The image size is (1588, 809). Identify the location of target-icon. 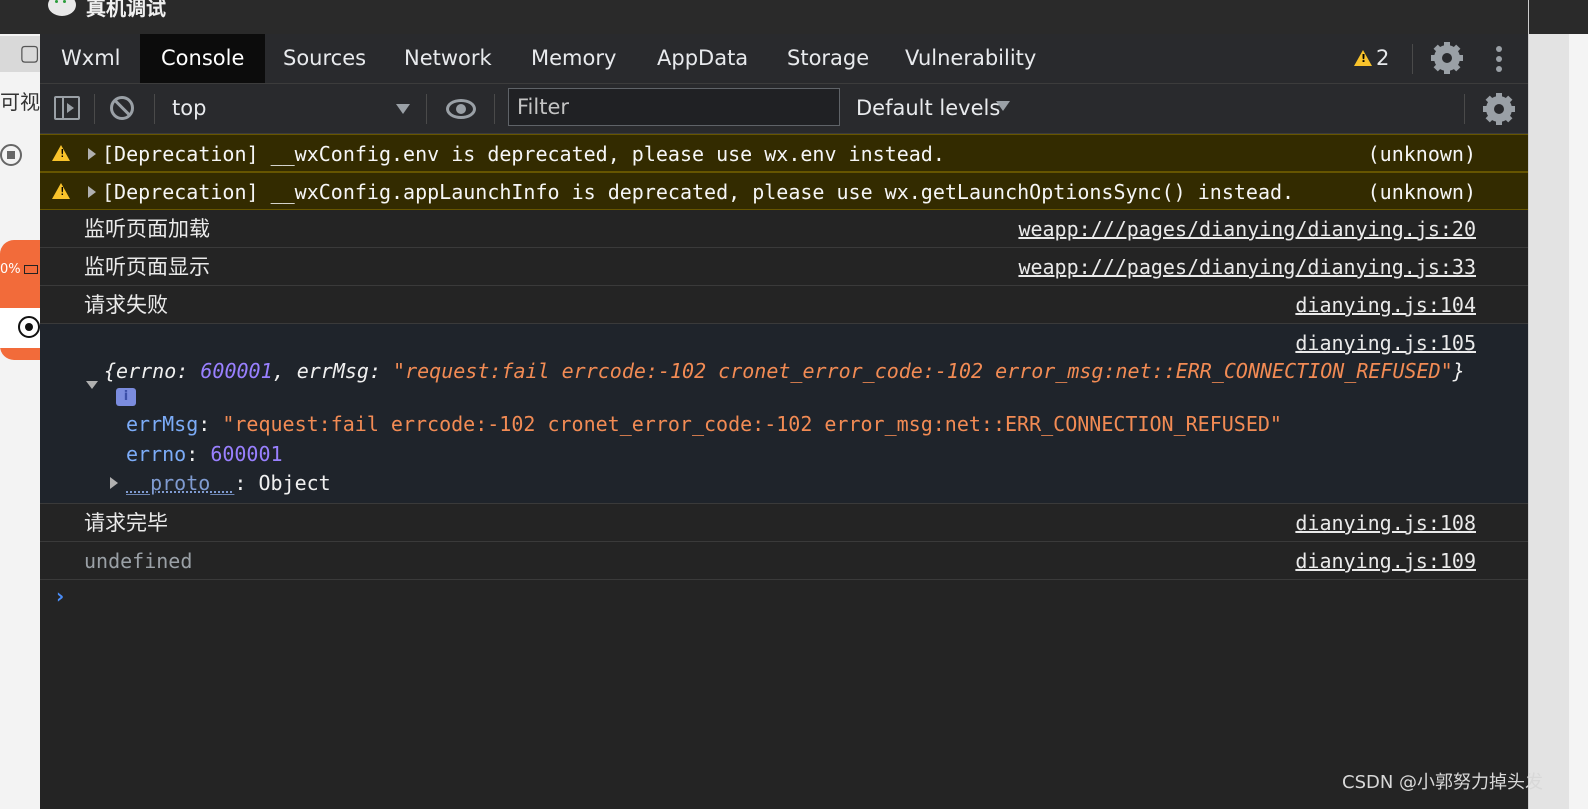
(29, 327).